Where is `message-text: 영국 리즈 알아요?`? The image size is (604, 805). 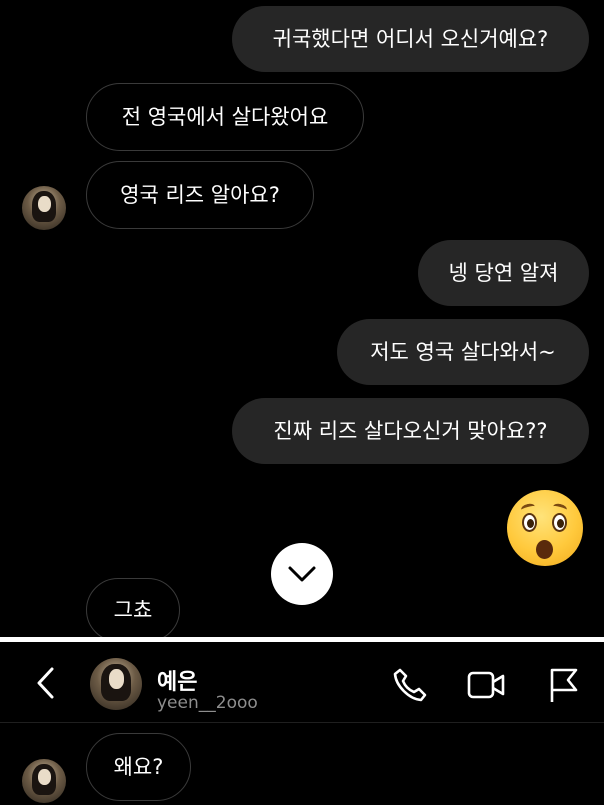
message-text: 영국 리즈 알아요? is located at coordinates (200, 194).